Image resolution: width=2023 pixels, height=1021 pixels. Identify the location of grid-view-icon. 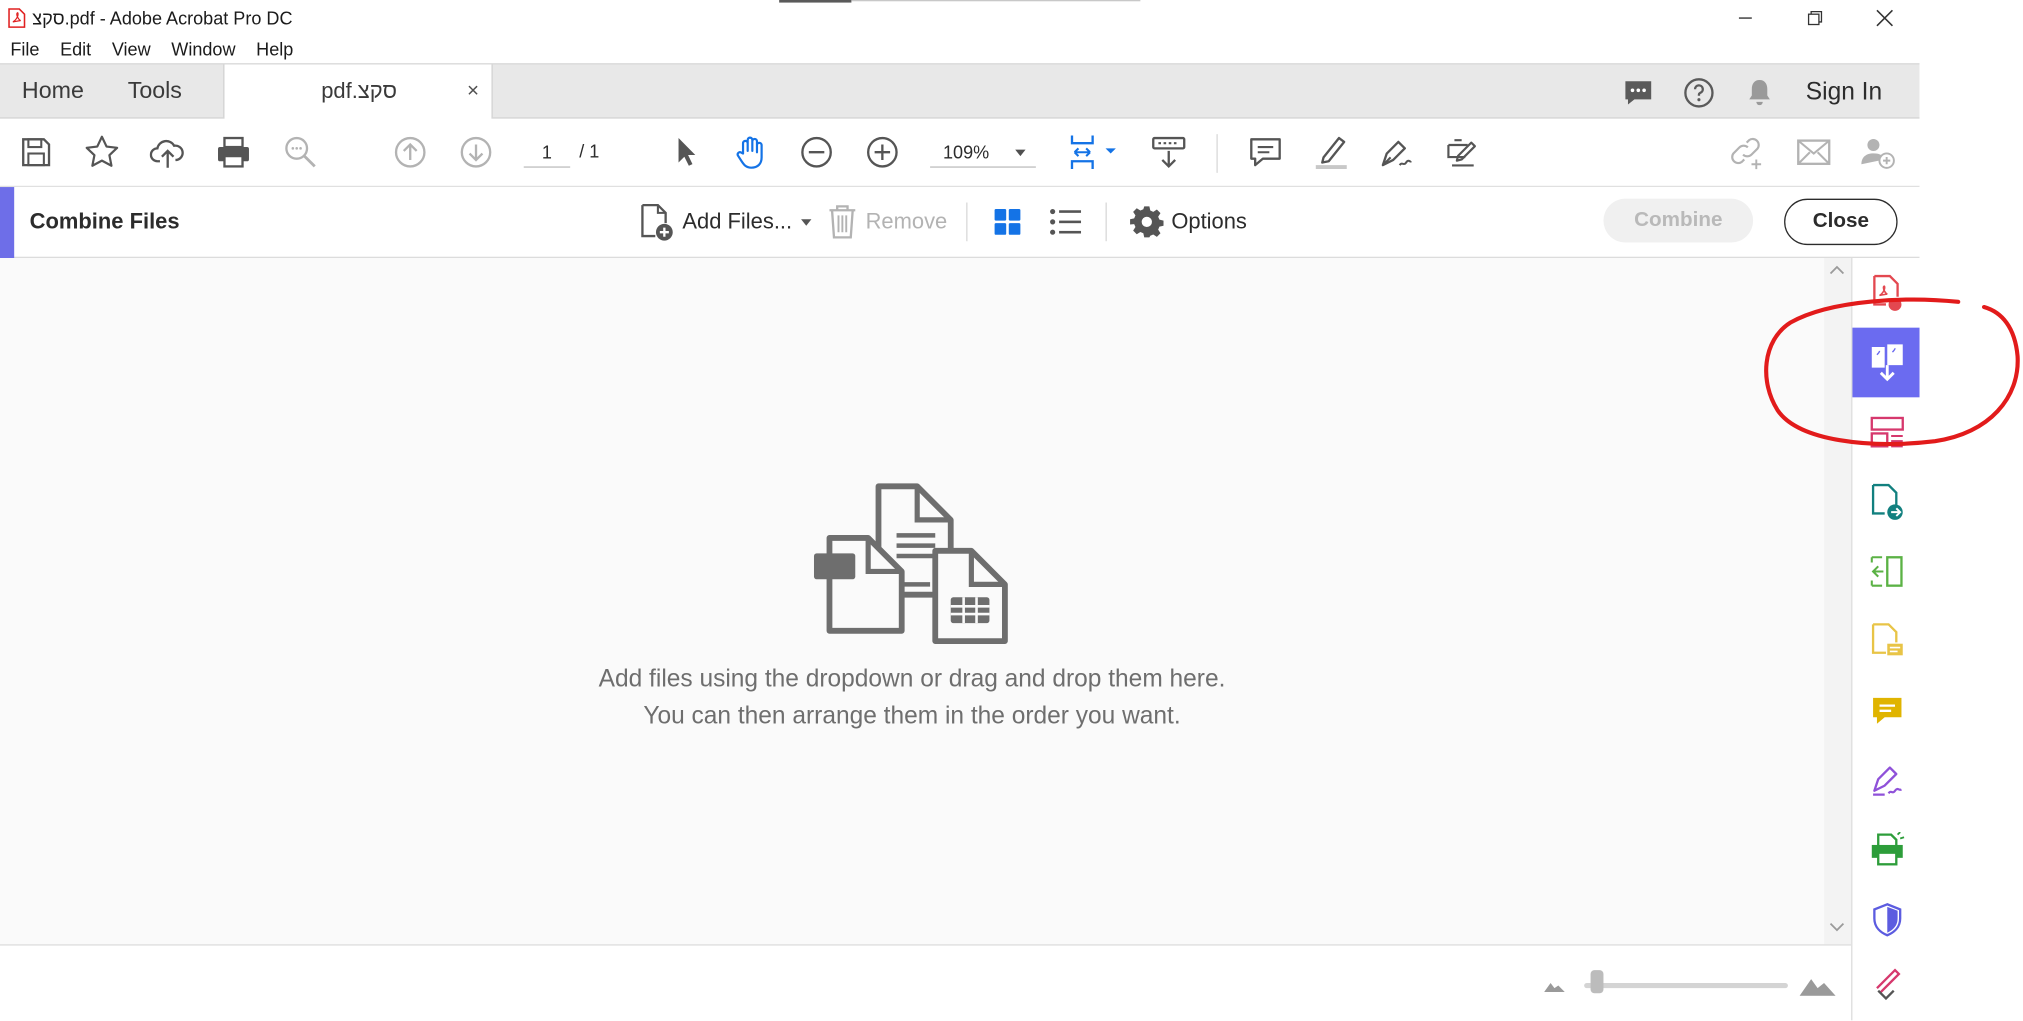
(1007, 221).